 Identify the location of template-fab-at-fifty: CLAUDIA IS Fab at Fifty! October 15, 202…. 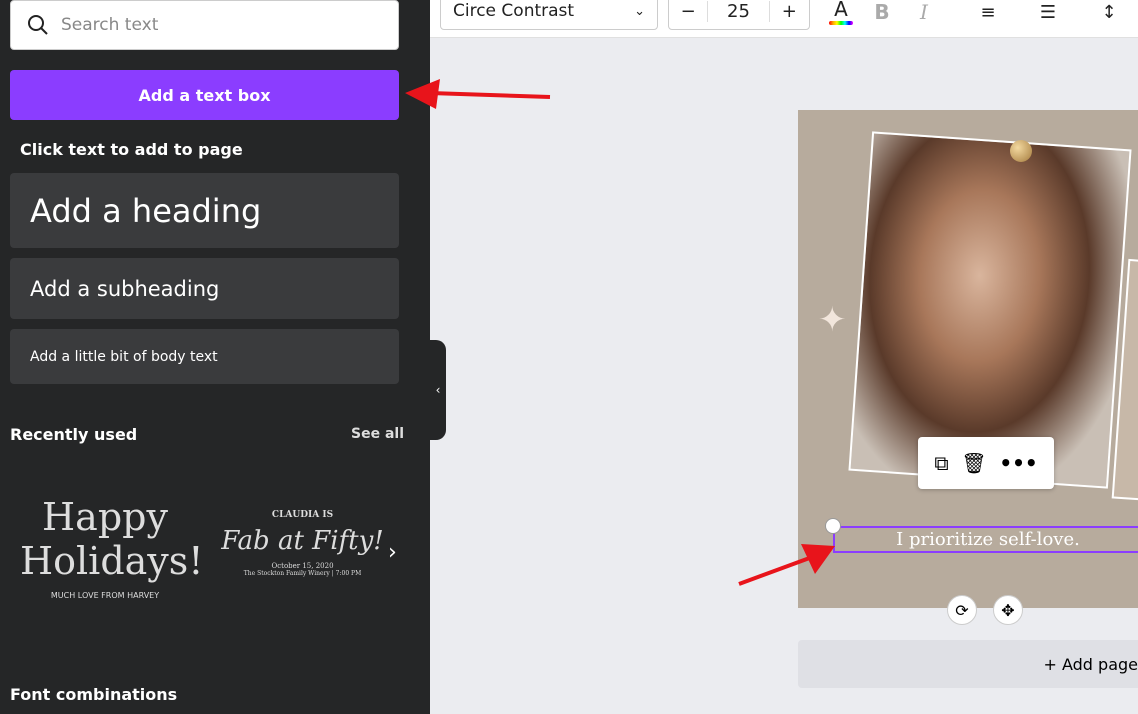
(302, 543).